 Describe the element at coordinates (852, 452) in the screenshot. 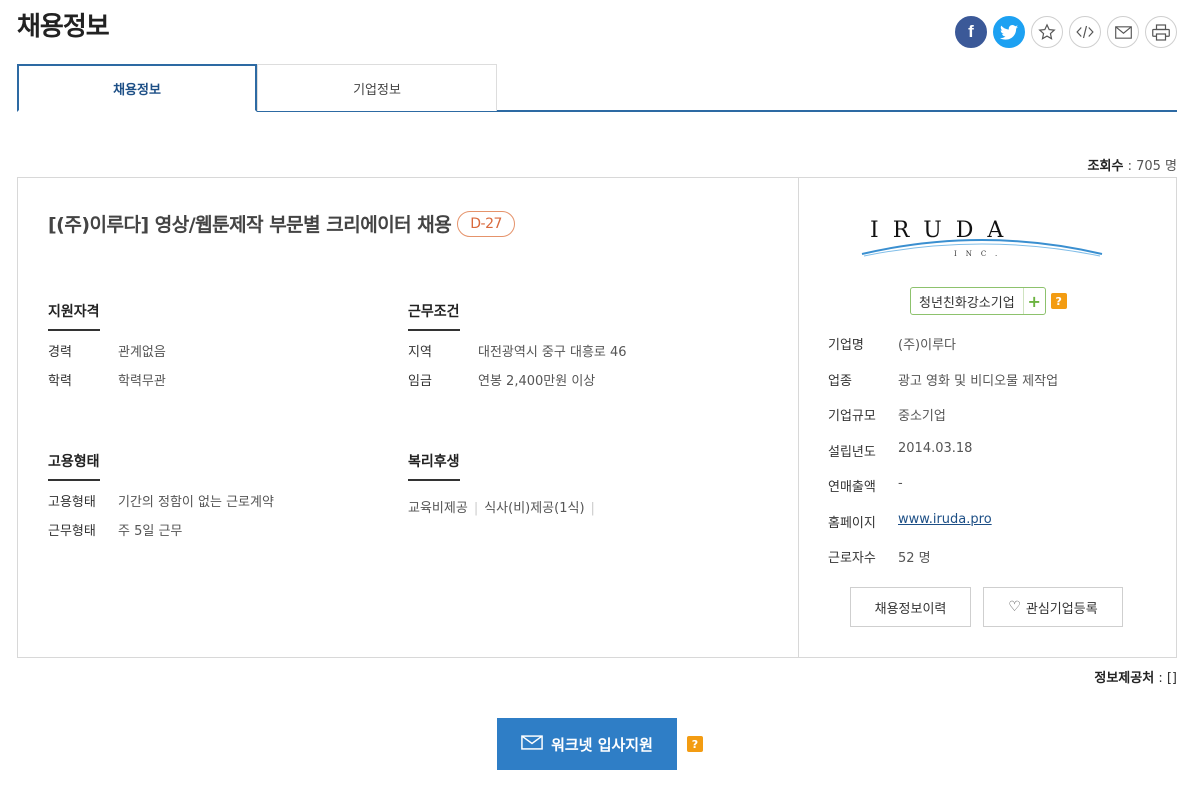

I see `row-key: 설립년도` at that location.